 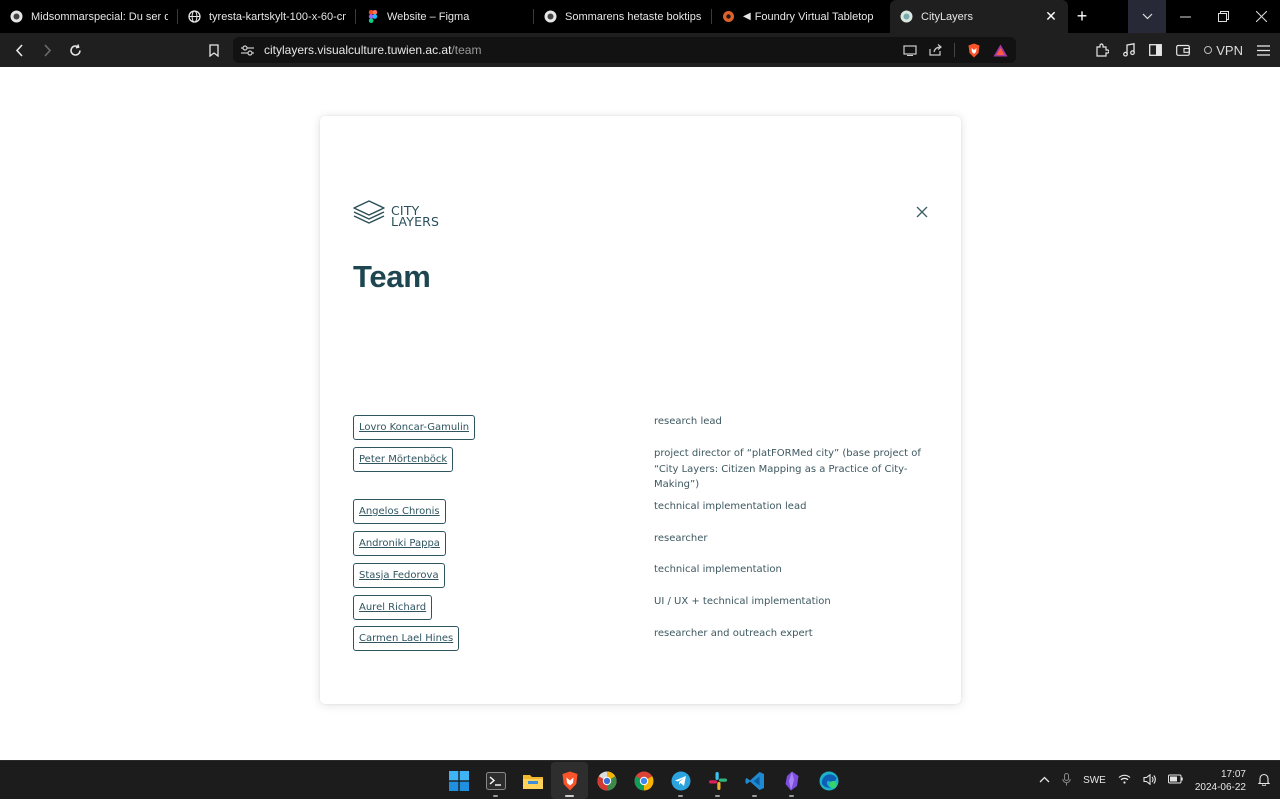 I want to click on tab-title: CityLayers, so click(x=947, y=16).